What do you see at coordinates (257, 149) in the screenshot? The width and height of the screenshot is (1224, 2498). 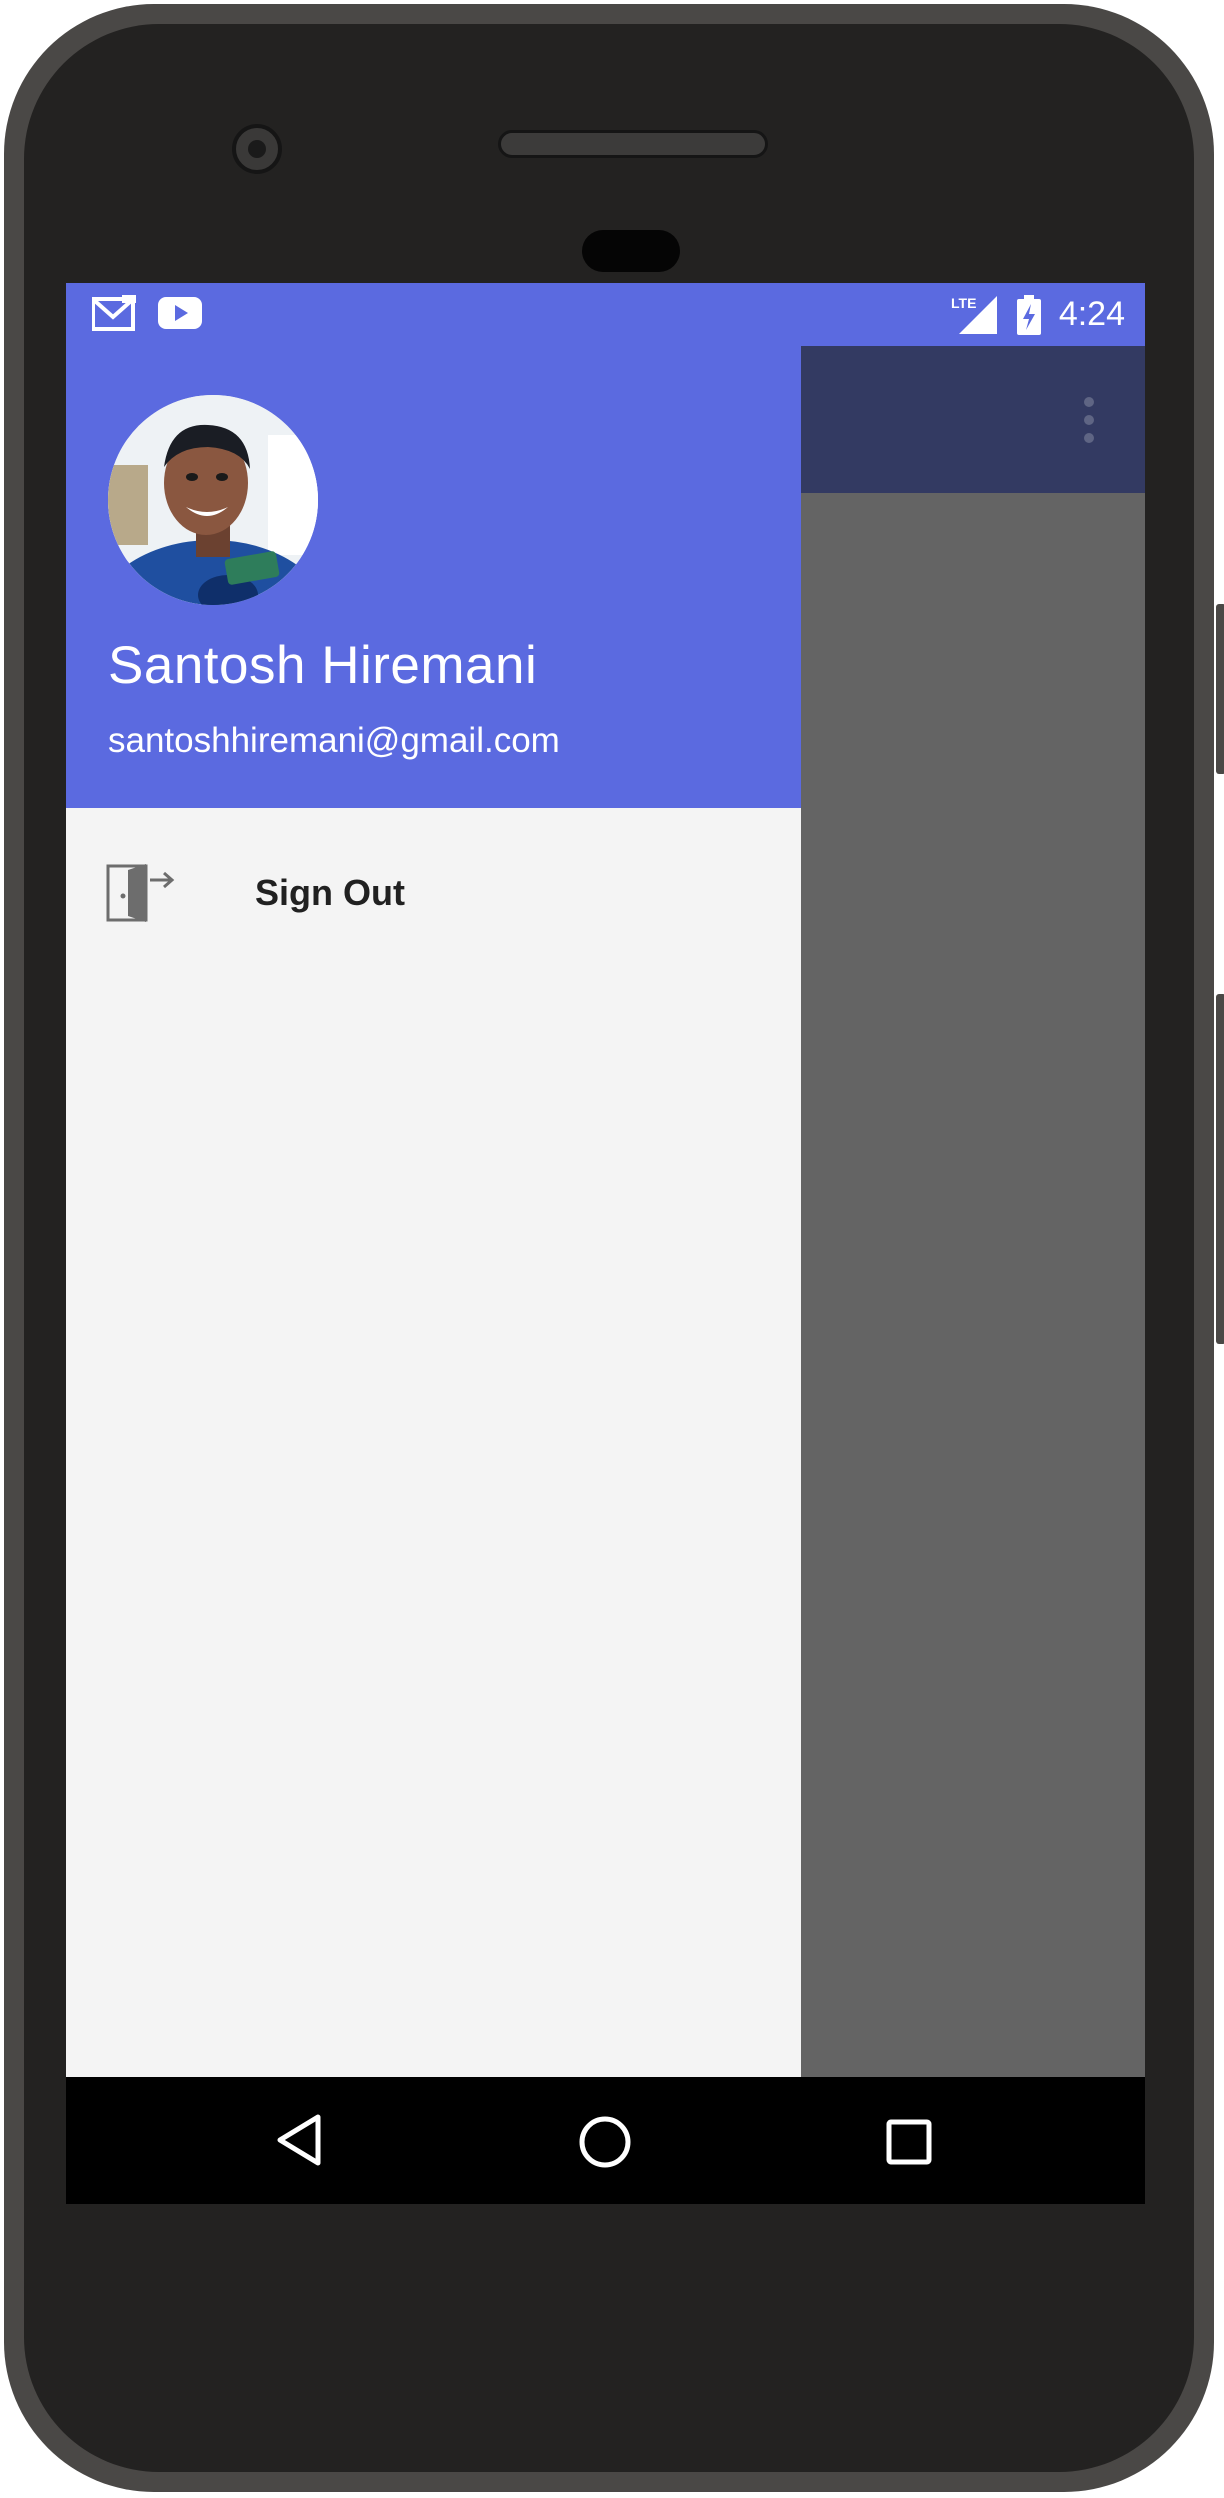 I see `front-camera` at bounding box center [257, 149].